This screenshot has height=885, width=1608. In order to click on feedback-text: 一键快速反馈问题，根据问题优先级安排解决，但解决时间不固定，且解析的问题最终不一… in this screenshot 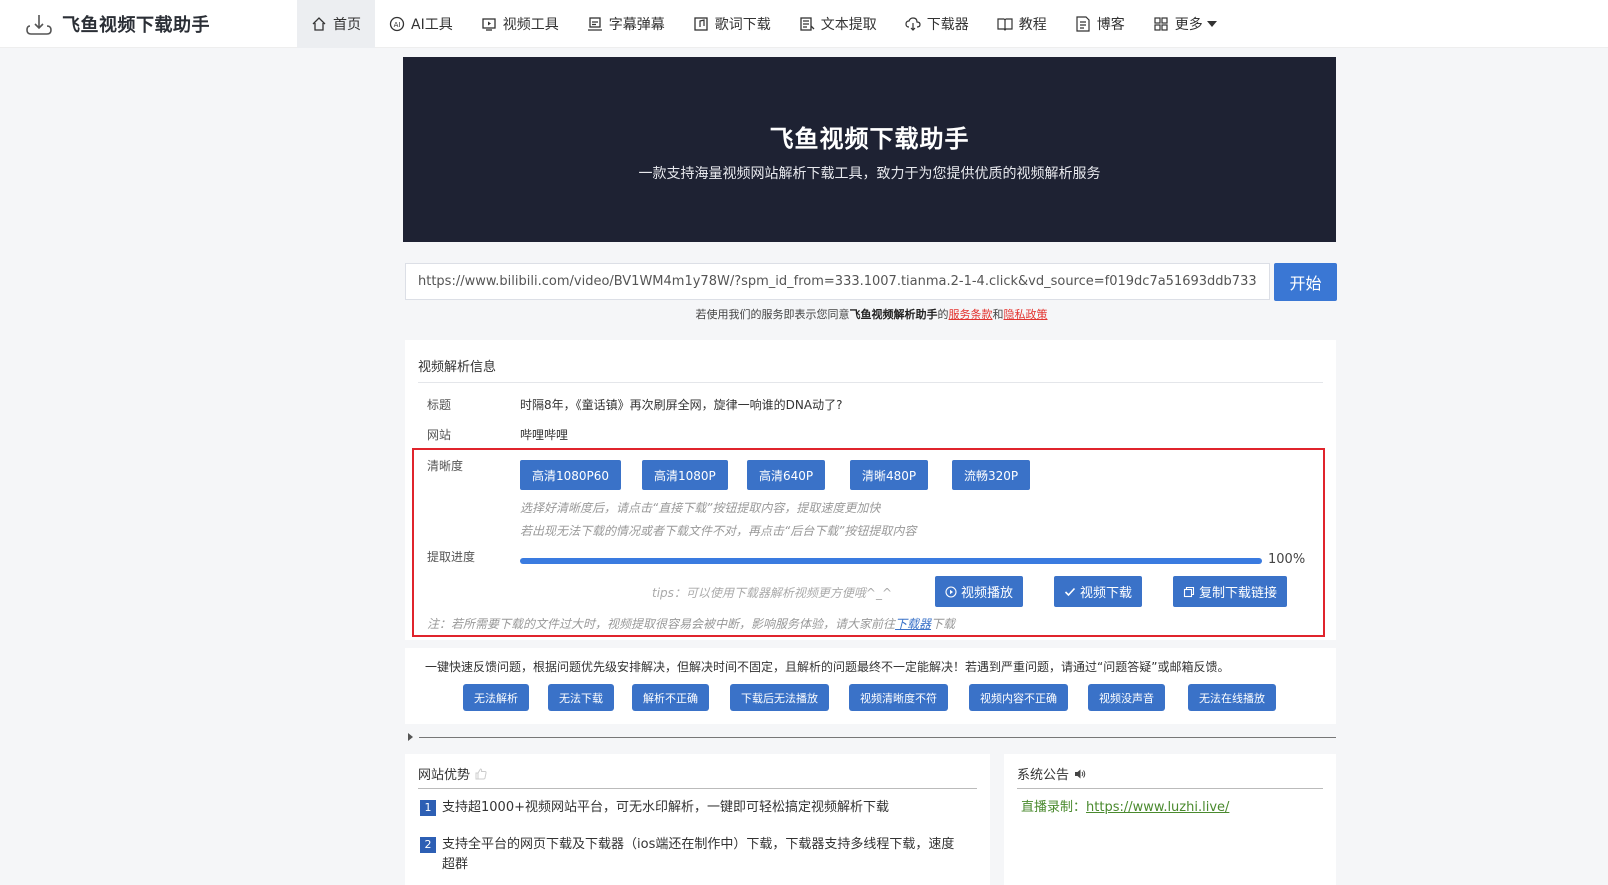, I will do `click(827, 667)`.